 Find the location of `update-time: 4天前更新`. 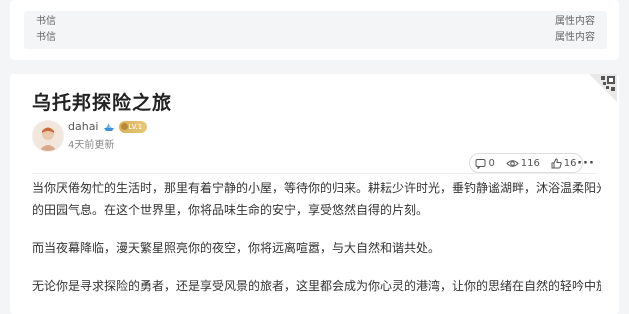

update-time: 4天前更新 is located at coordinates (91, 145).